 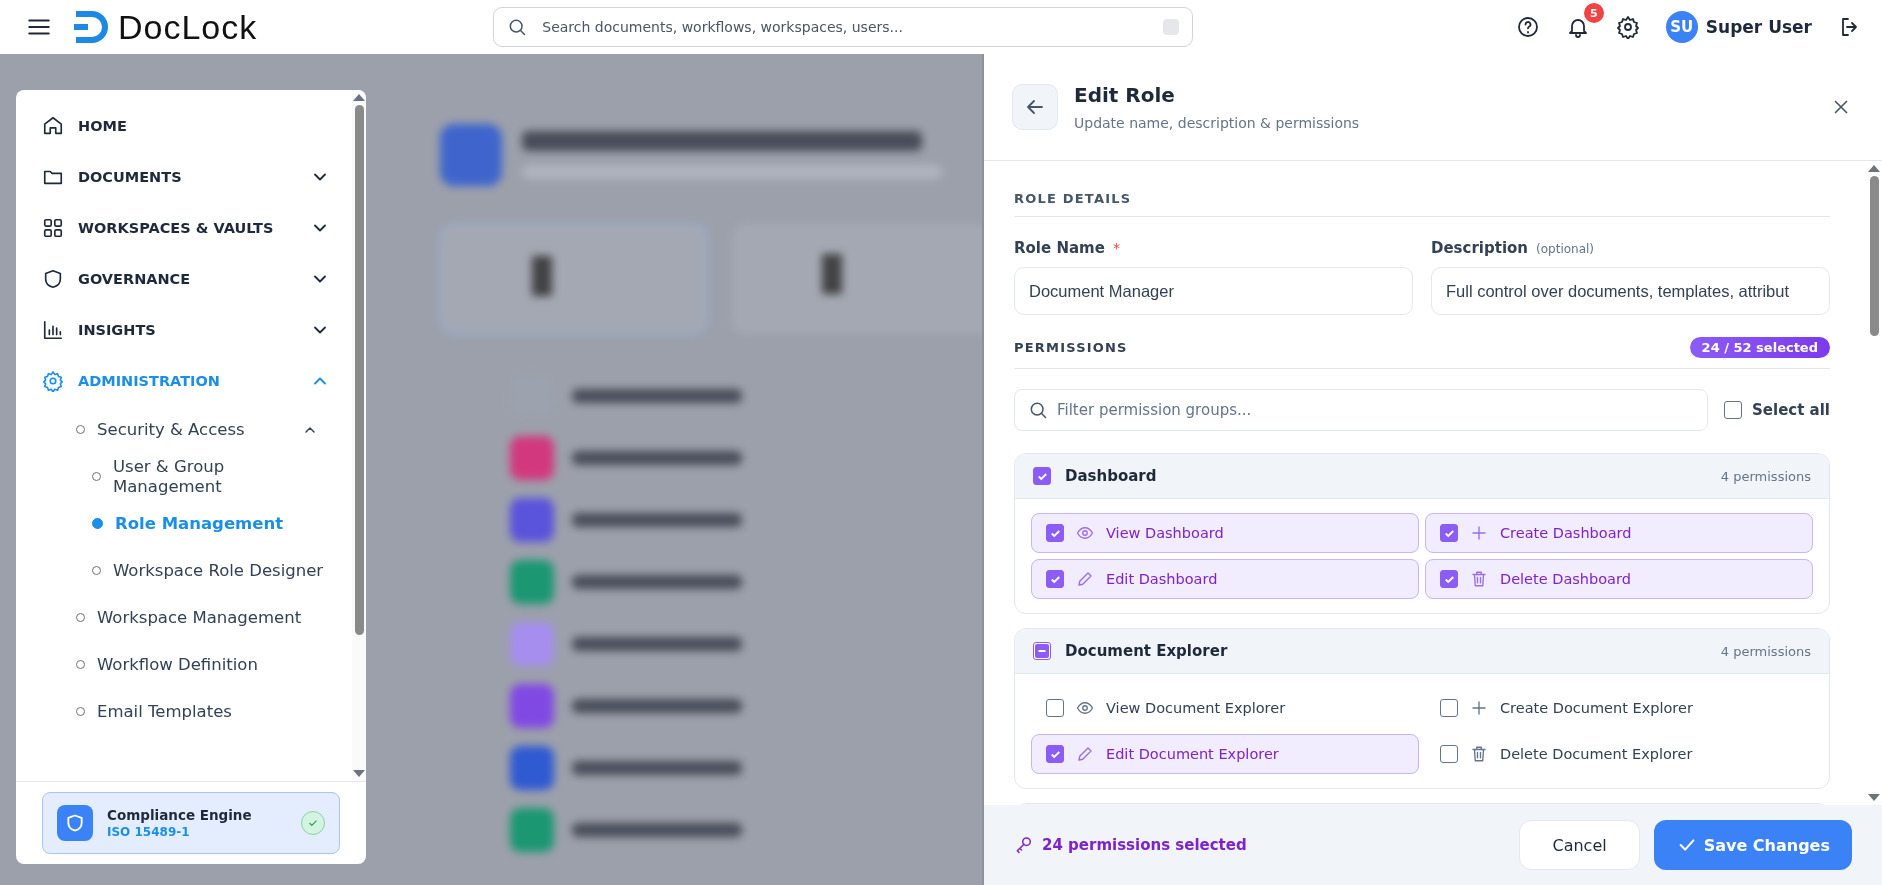 I want to click on grid-icon, so click(x=53, y=227).